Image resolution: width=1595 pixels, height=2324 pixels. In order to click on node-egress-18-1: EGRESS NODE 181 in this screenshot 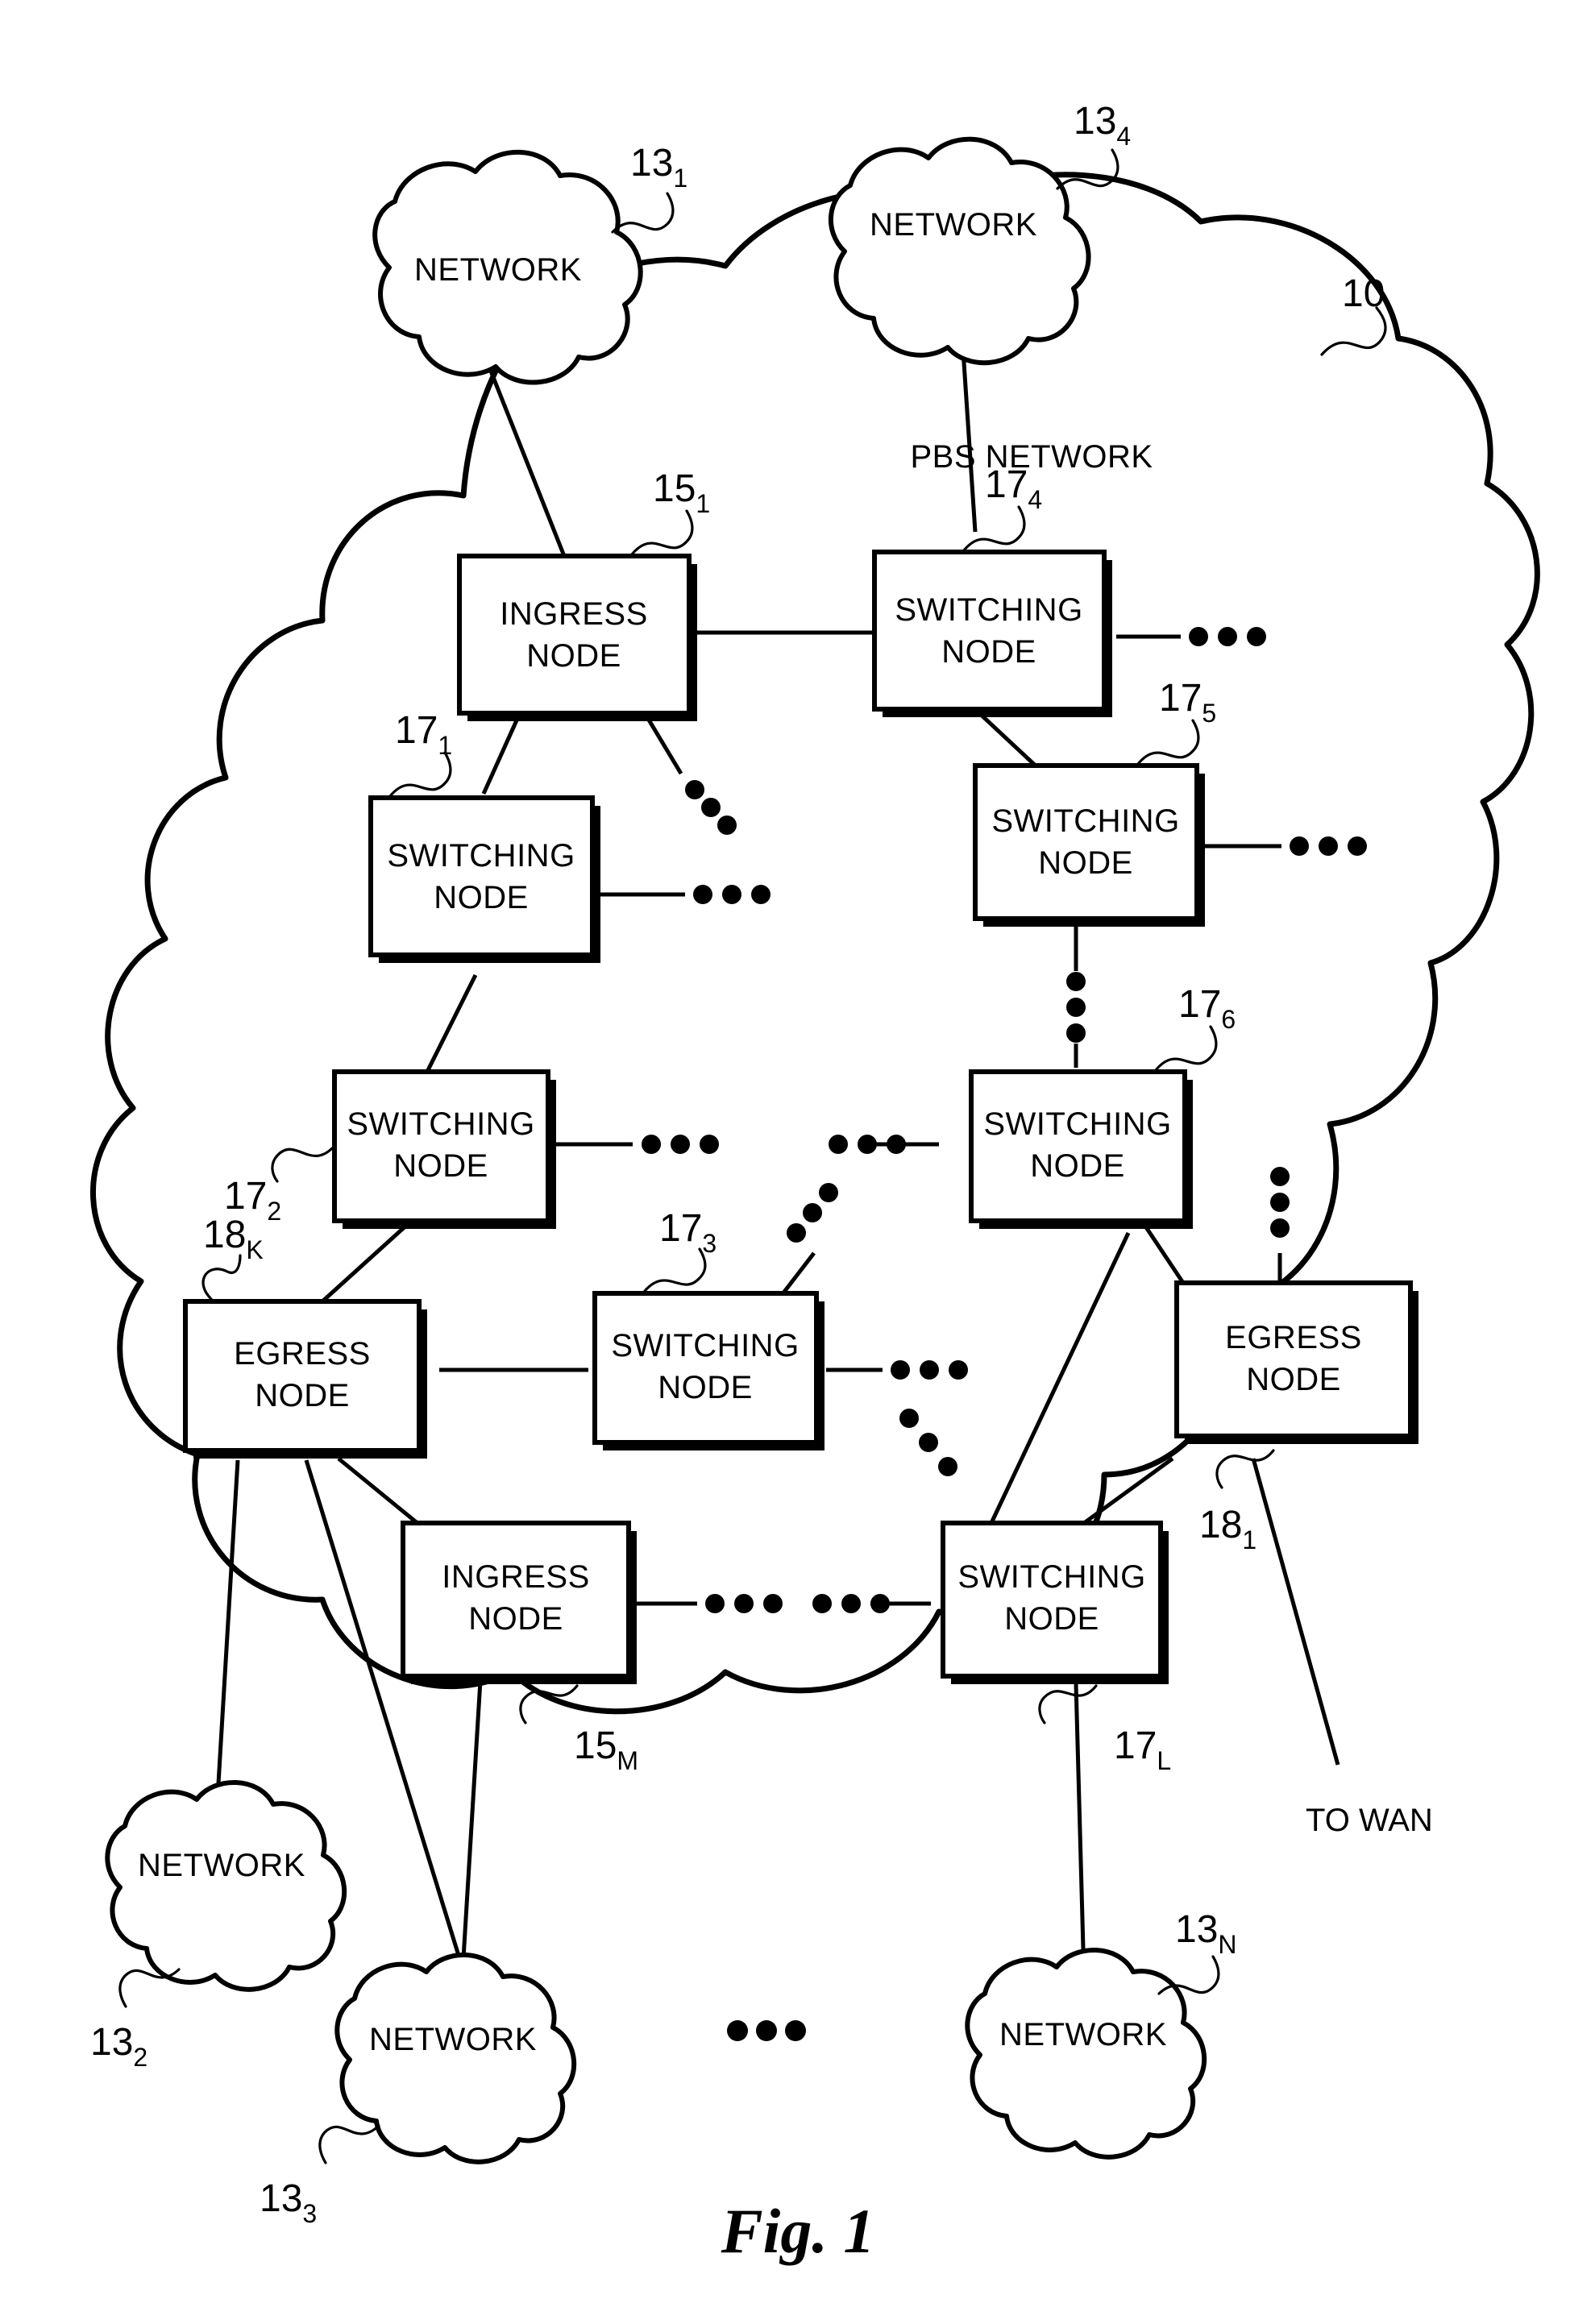, I will do `click(1296, 1417)`.